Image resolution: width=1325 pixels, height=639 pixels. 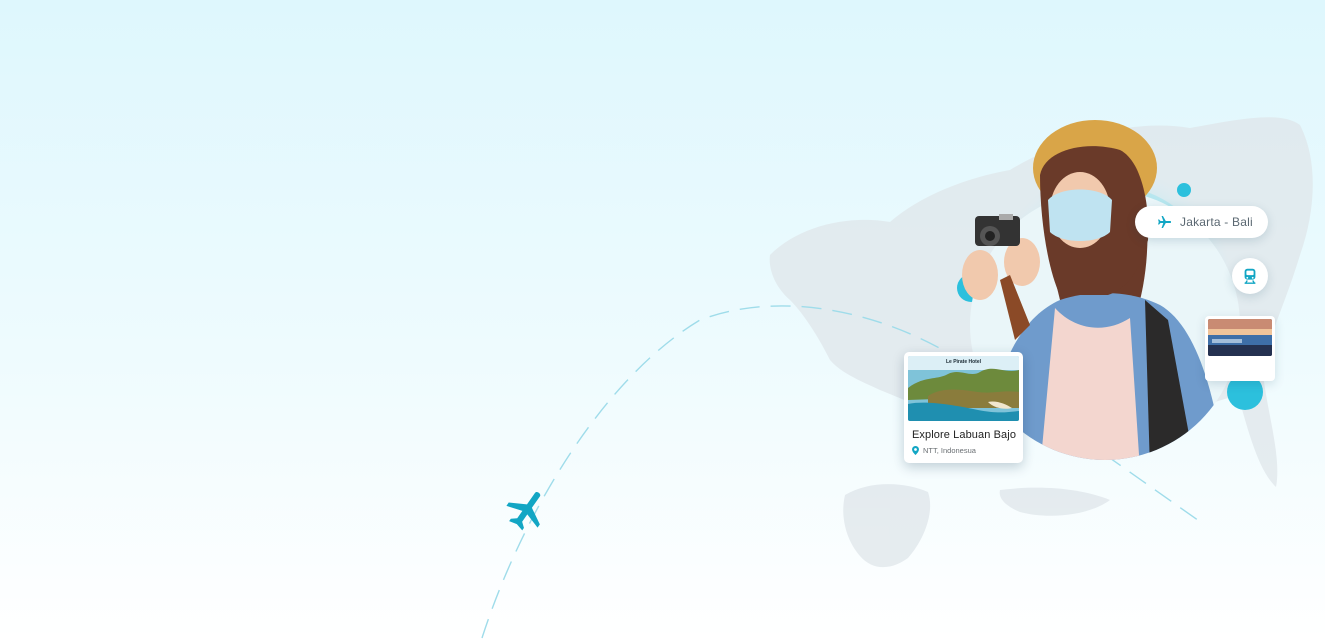 What do you see at coordinates (915, 450) in the screenshot?
I see `location-pin-icon` at bounding box center [915, 450].